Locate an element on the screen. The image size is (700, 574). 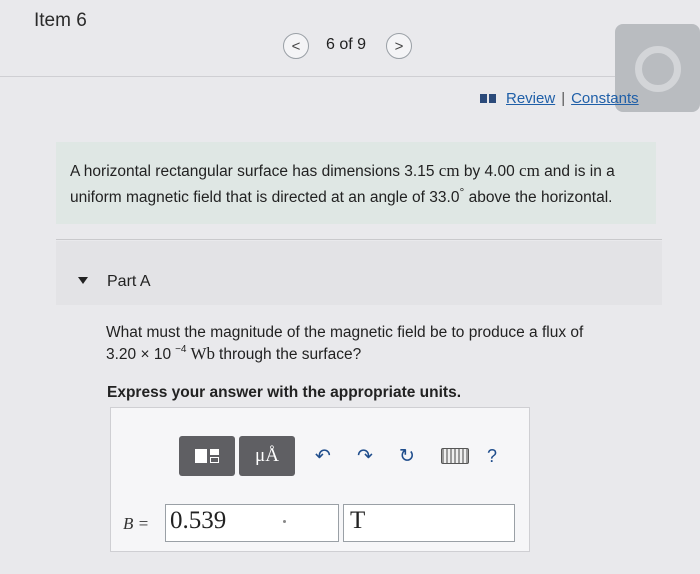
answer-value-input: 0.539 is located at coordinates (252, 523).